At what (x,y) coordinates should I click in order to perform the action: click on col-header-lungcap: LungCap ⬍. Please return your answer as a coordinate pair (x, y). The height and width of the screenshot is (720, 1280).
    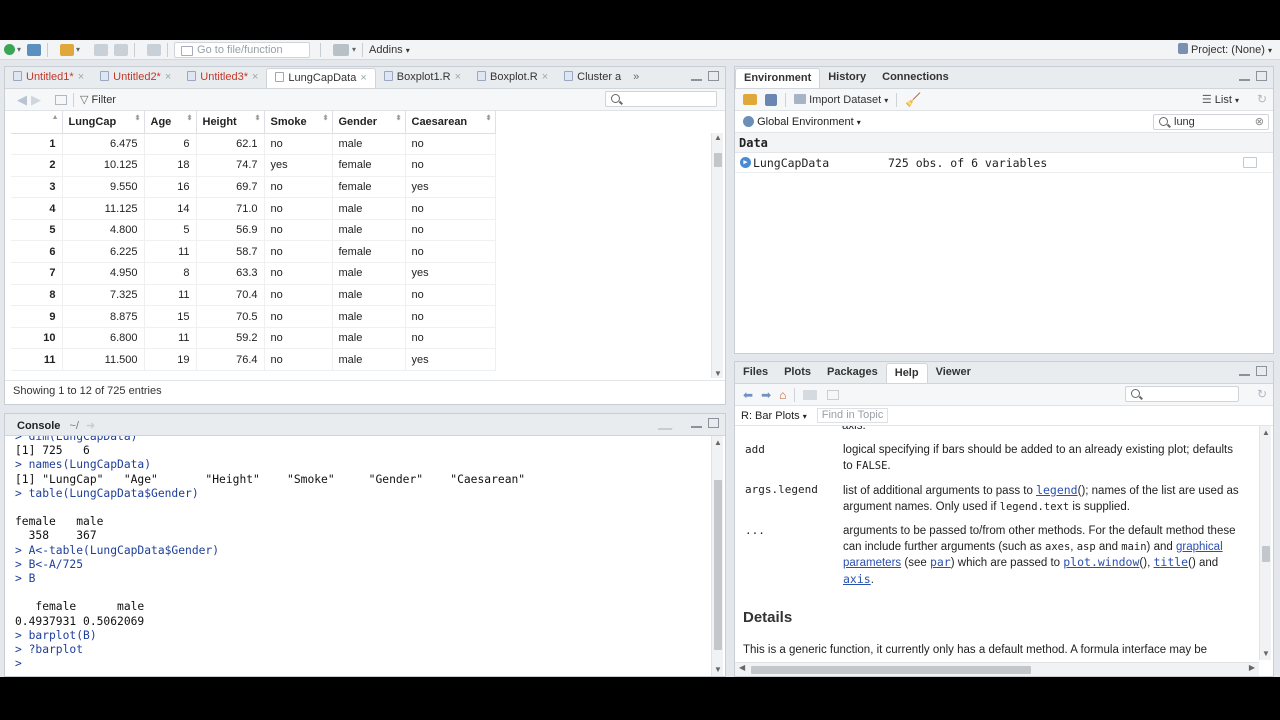
    Looking at the image, I should click on (103, 122).